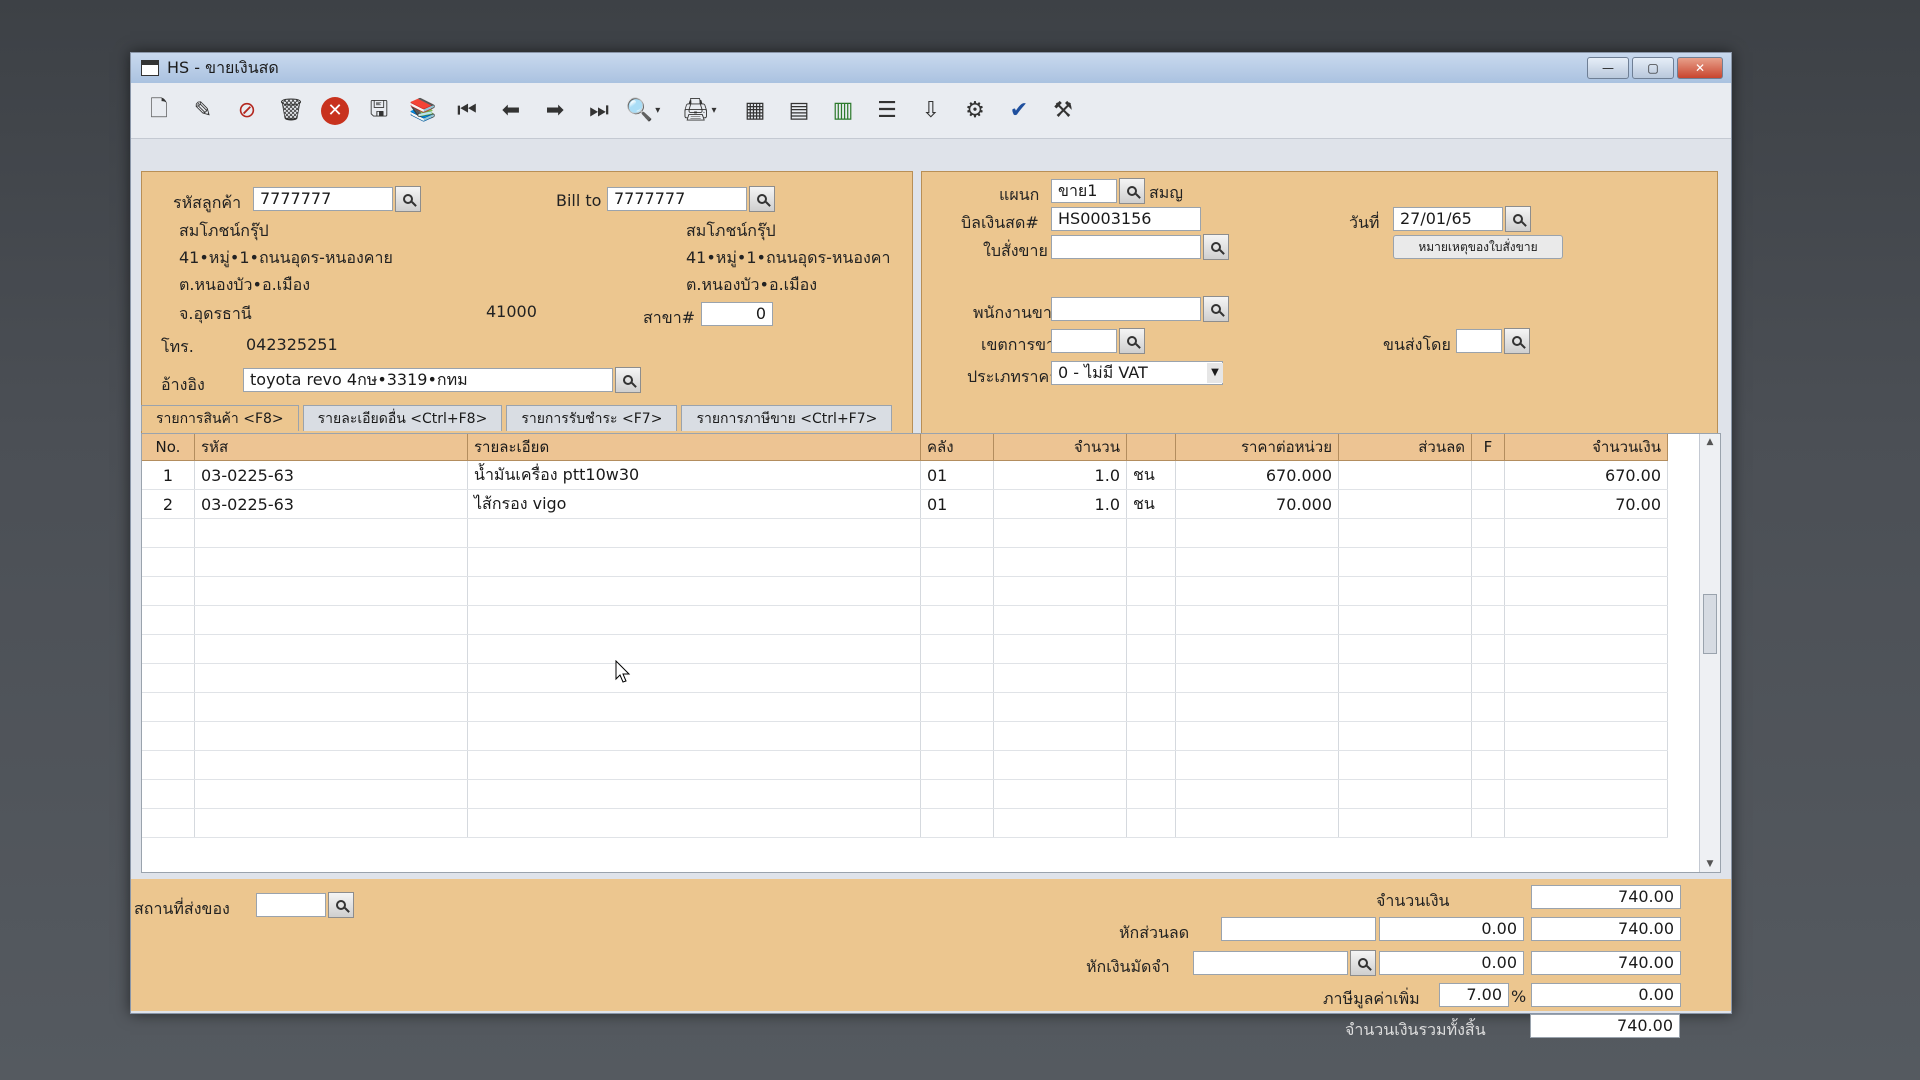  What do you see at coordinates (408, 199) in the screenshot?
I see `customer-search-button` at bounding box center [408, 199].